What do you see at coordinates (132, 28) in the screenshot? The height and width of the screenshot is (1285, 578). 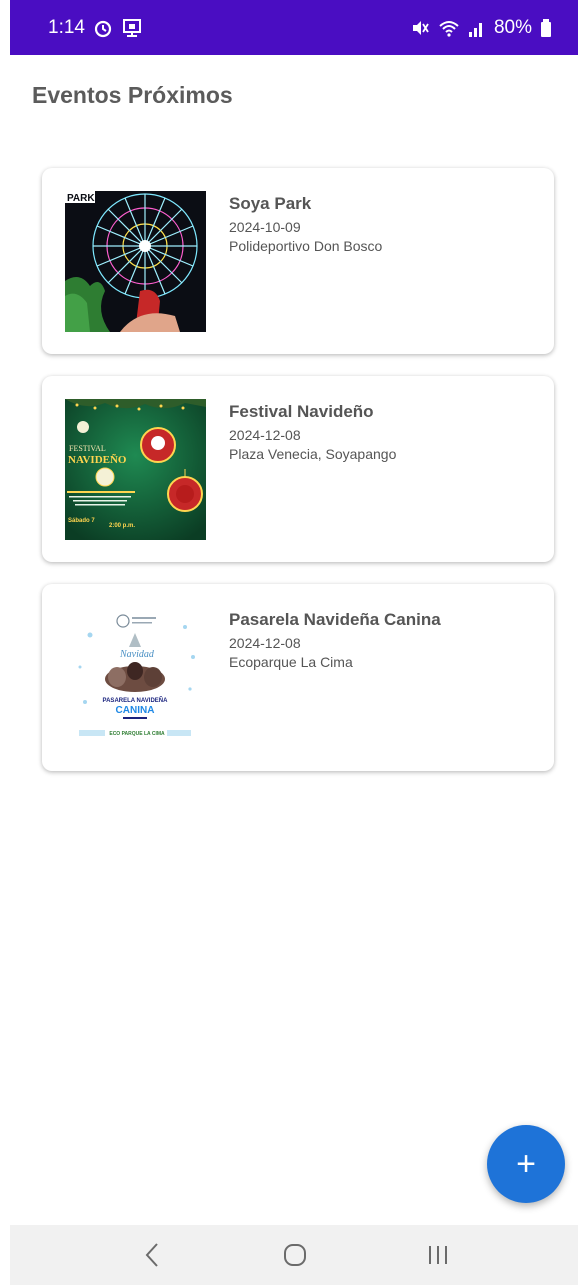 I see `cast-icon` at bounding box center [132, 28].